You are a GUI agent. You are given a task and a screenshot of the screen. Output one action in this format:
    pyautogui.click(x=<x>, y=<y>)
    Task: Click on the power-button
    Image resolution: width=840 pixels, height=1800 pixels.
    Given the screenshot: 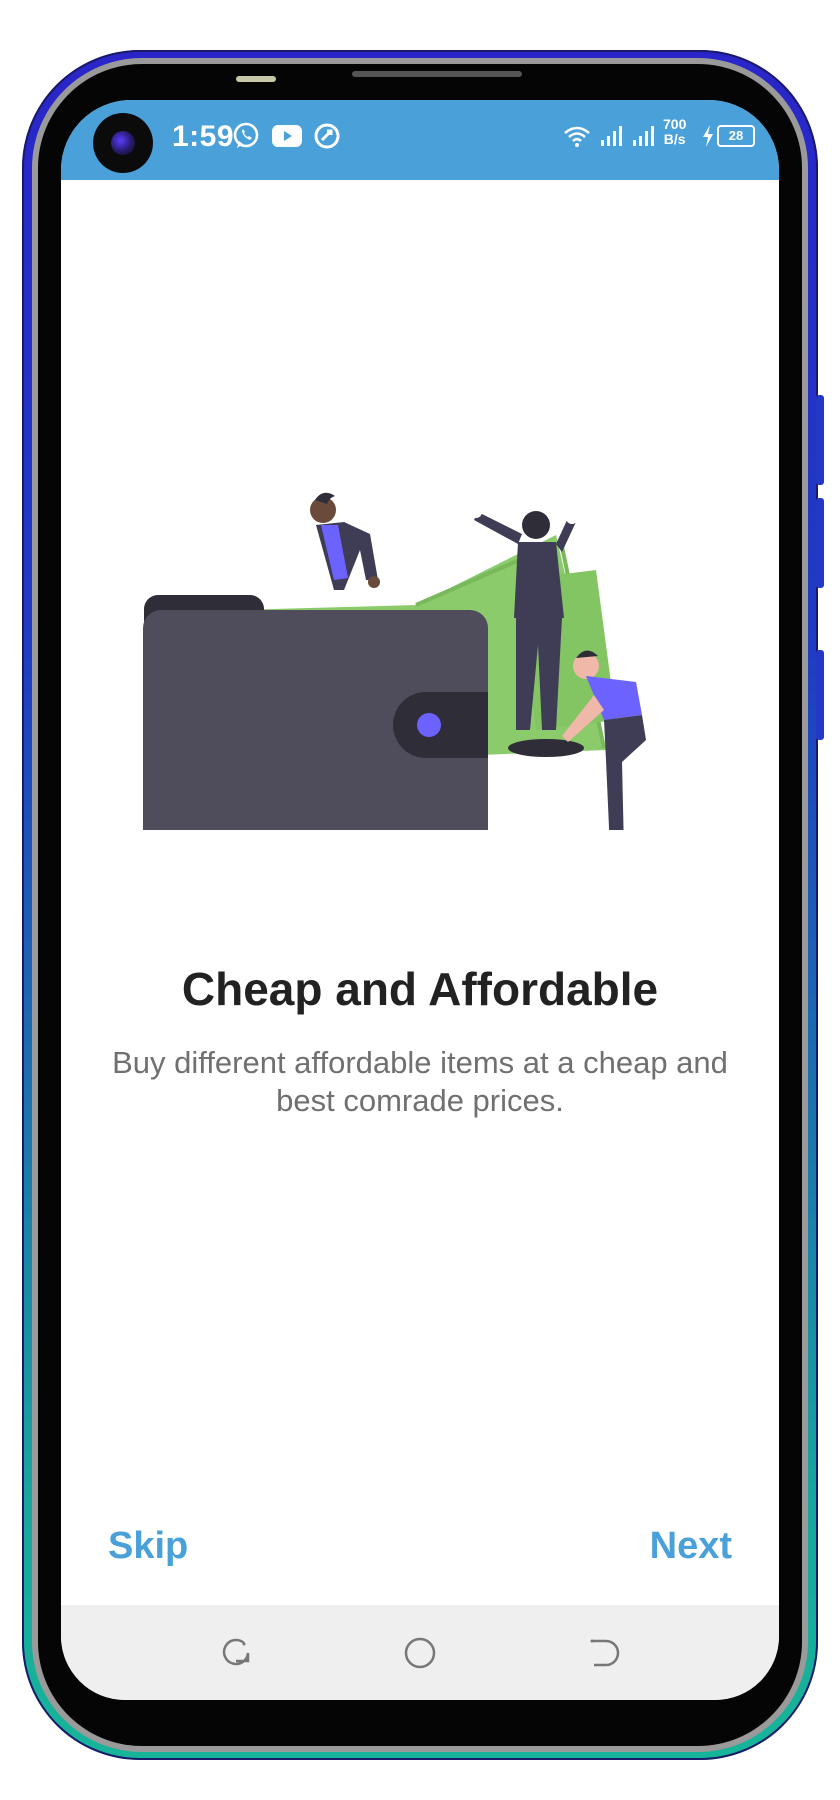 What is the action you would take?
    pyautogui.click(x=820, y=695)
    